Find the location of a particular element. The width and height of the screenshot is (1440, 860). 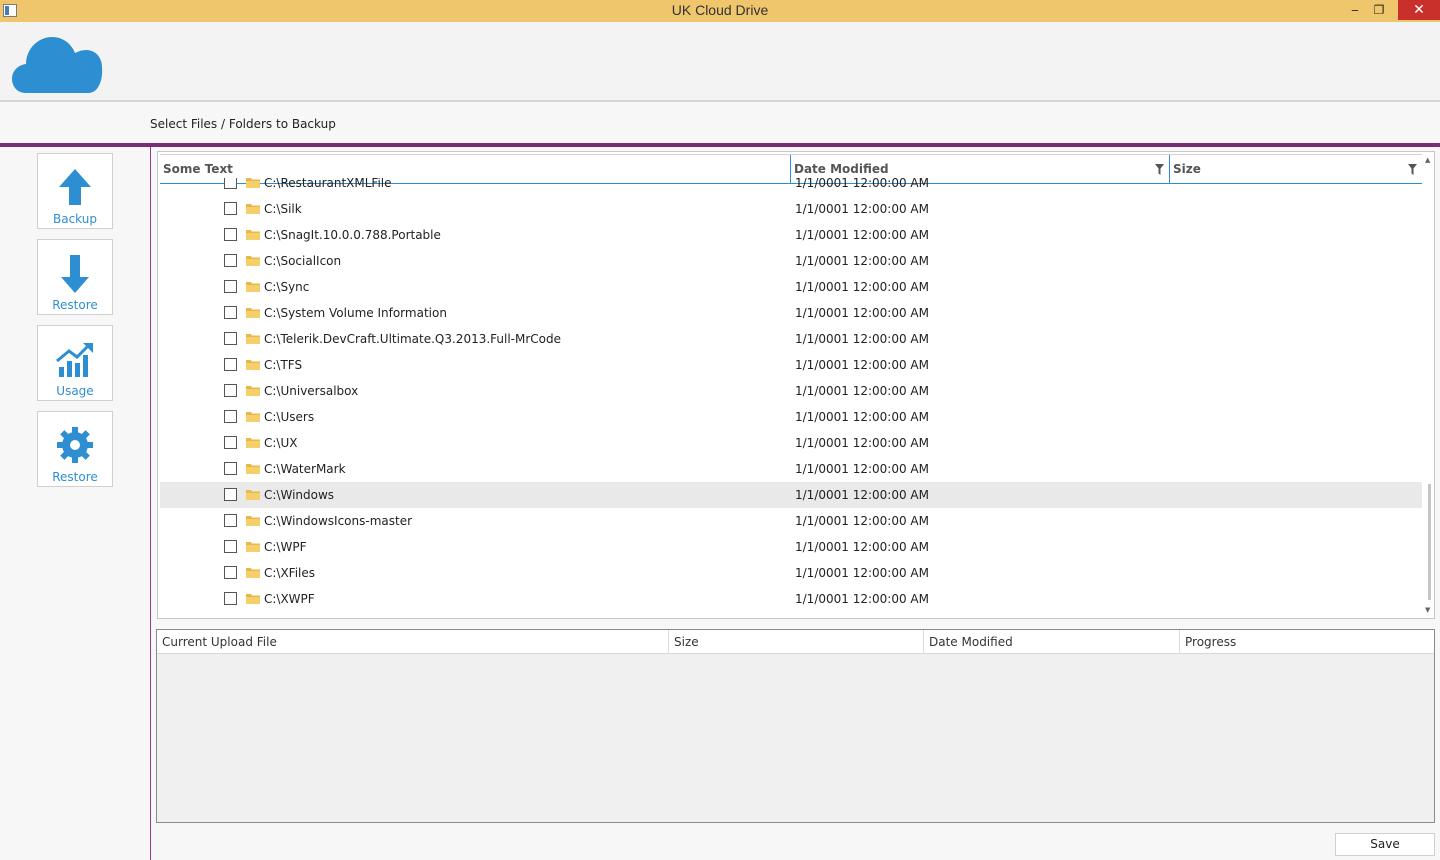

table-row: C:\XWPF 1/1/0001 12:00:00 AM is located at coordinates (791, 599).